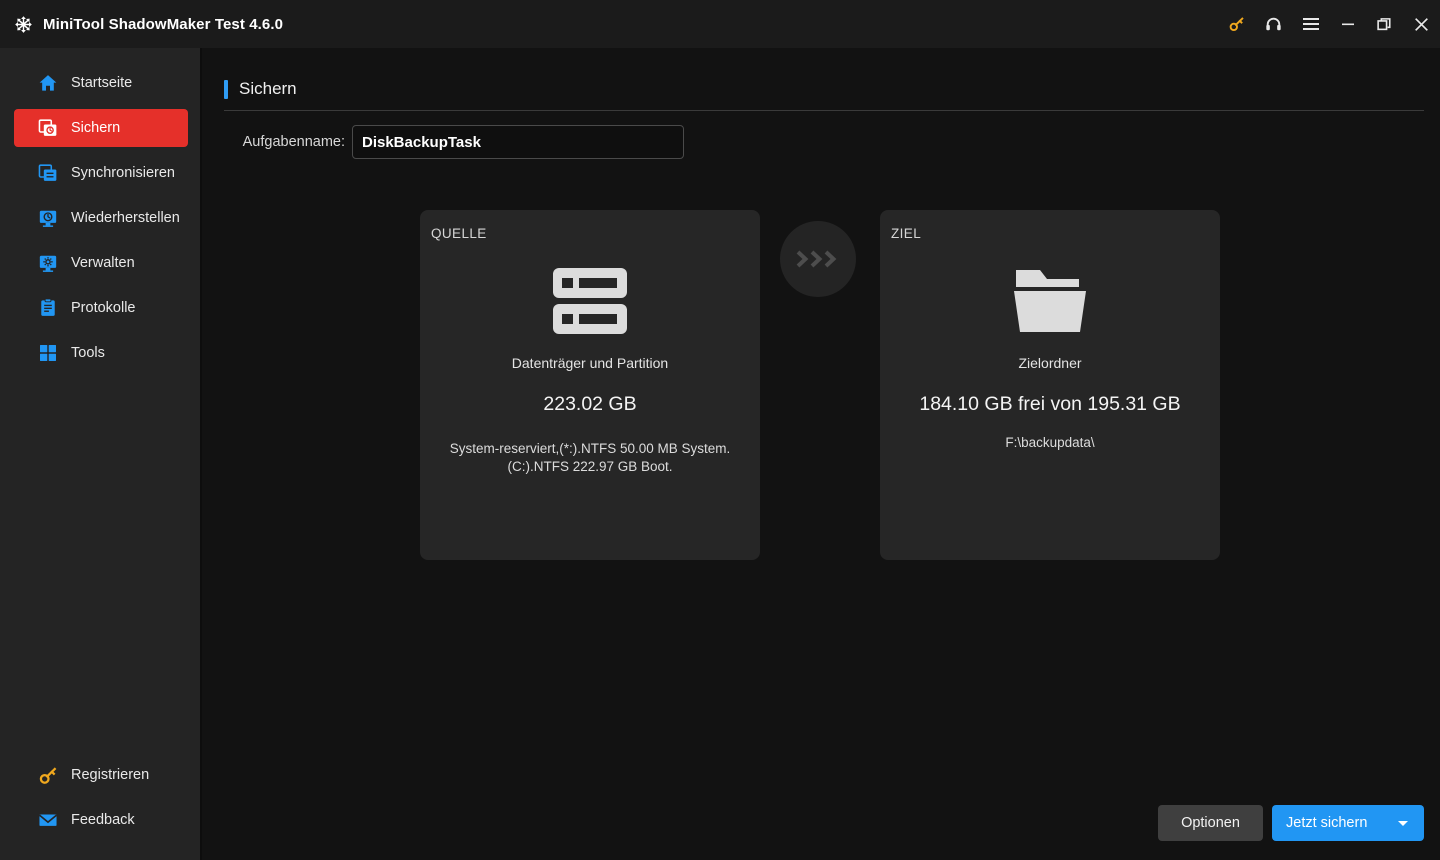 The image size is (1440, 860). Describe the element at coordinates (48, 820) in the screenshot. I see `mail-icon` at that location.